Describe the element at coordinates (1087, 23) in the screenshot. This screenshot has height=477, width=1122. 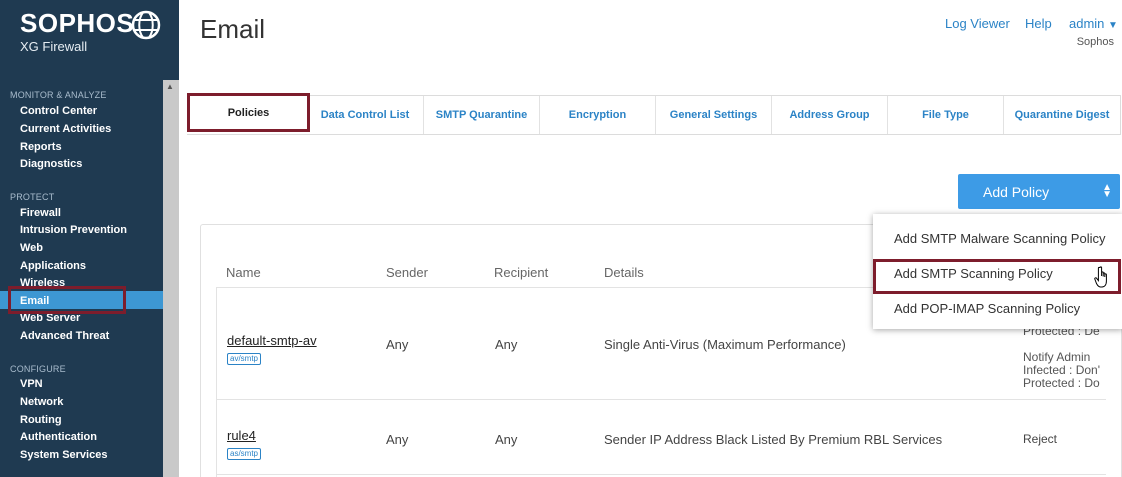
I see `user-name: admin` at that location.